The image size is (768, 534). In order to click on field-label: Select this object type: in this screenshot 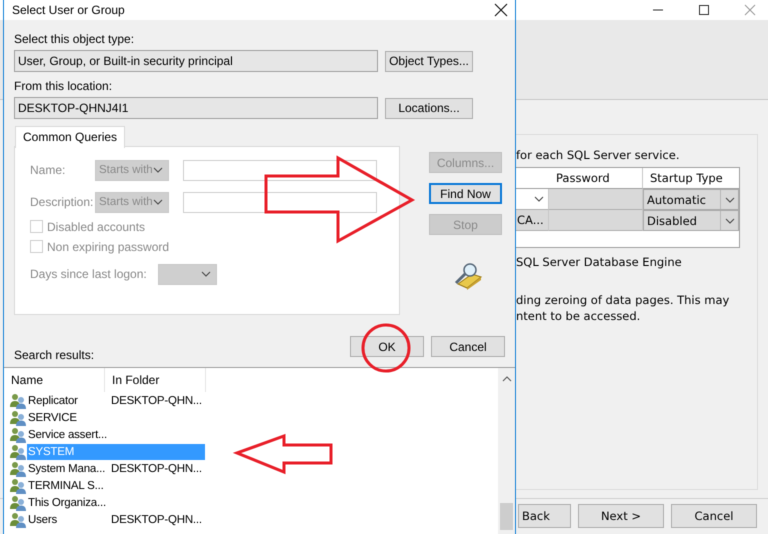, I will do `click(75, 39)`.